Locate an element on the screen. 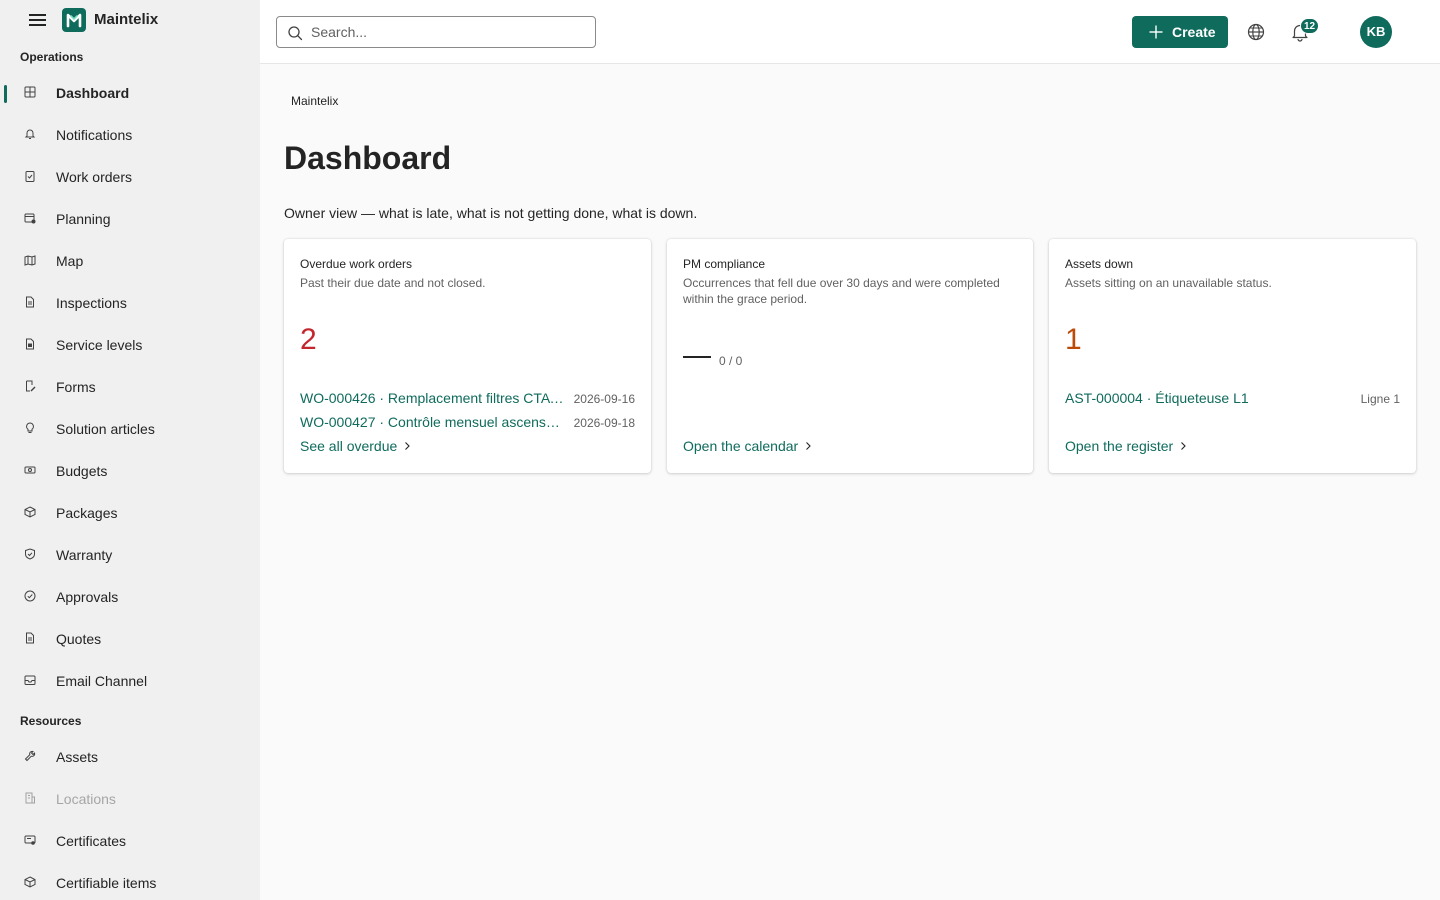 This screenshot has height=900, width=1440. globe-icon is located at coordinates (1256, 32).